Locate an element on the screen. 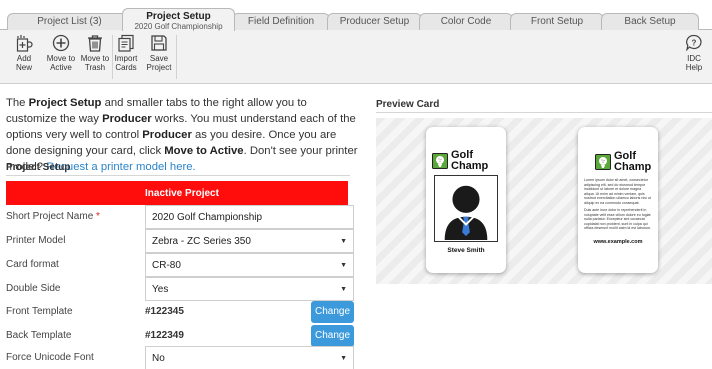  save-project-label-2: Project is located at coordinates (159, 67).